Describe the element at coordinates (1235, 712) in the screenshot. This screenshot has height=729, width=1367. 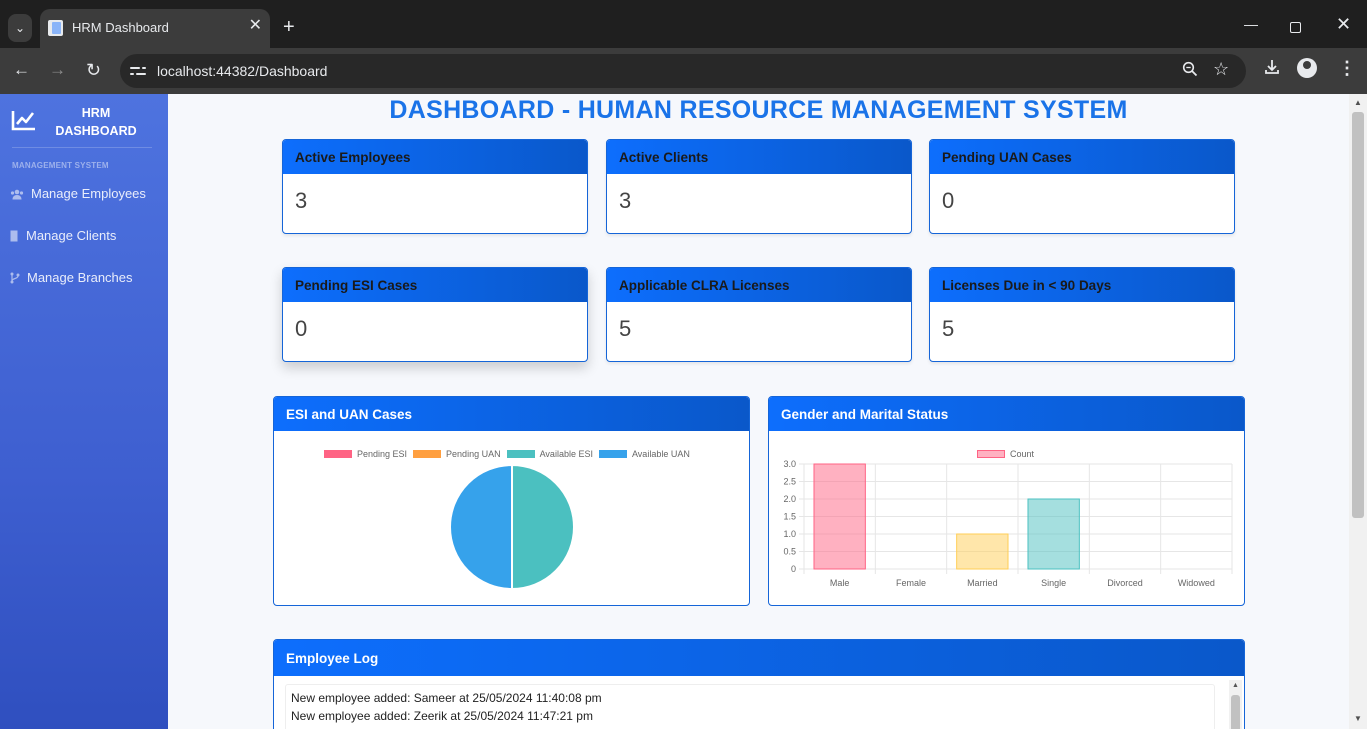
I see `log-scroll-thumb` at that location.